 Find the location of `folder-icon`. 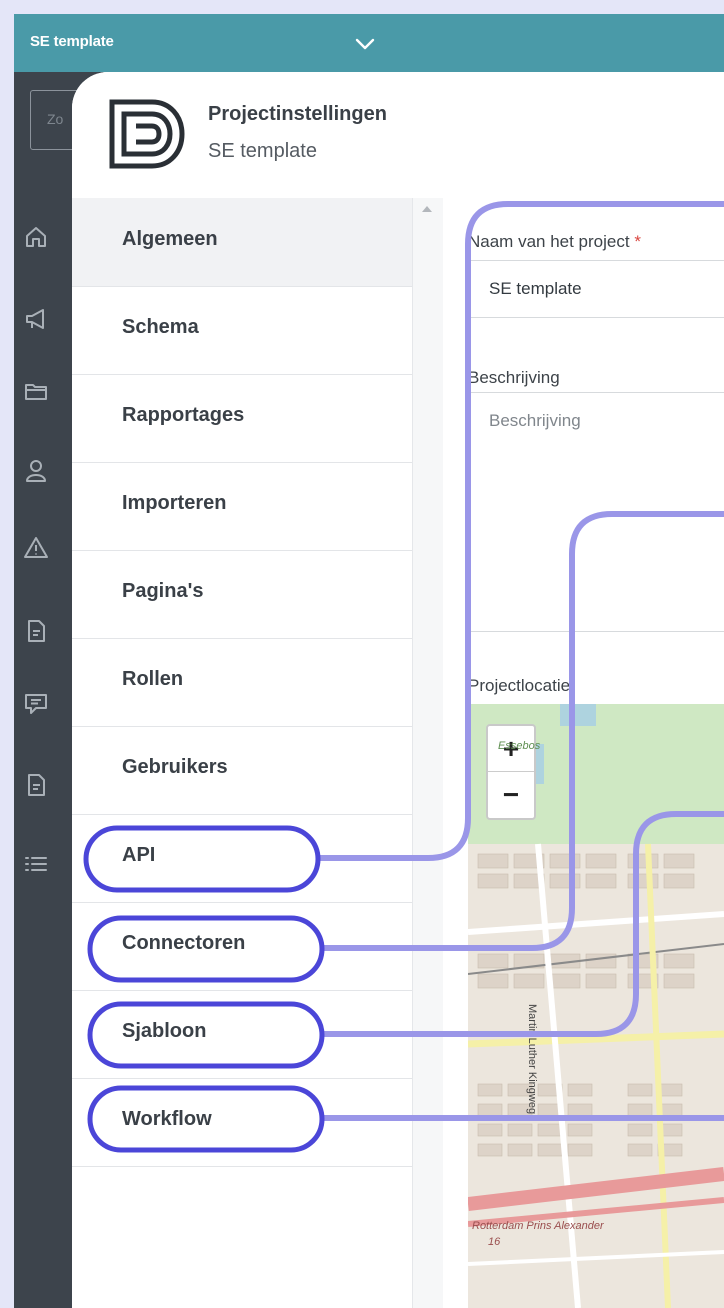

folder-icon is located at coordinates (36, 391).